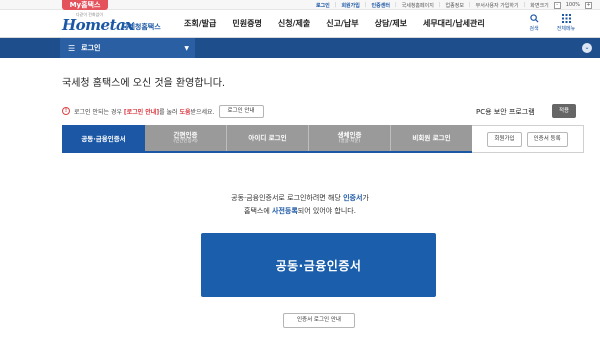 This screenshot has width=600, height=340. Describe the element at coordinates (66, 111) in the screenshot. I see `exclamation-icon: !` at that location.